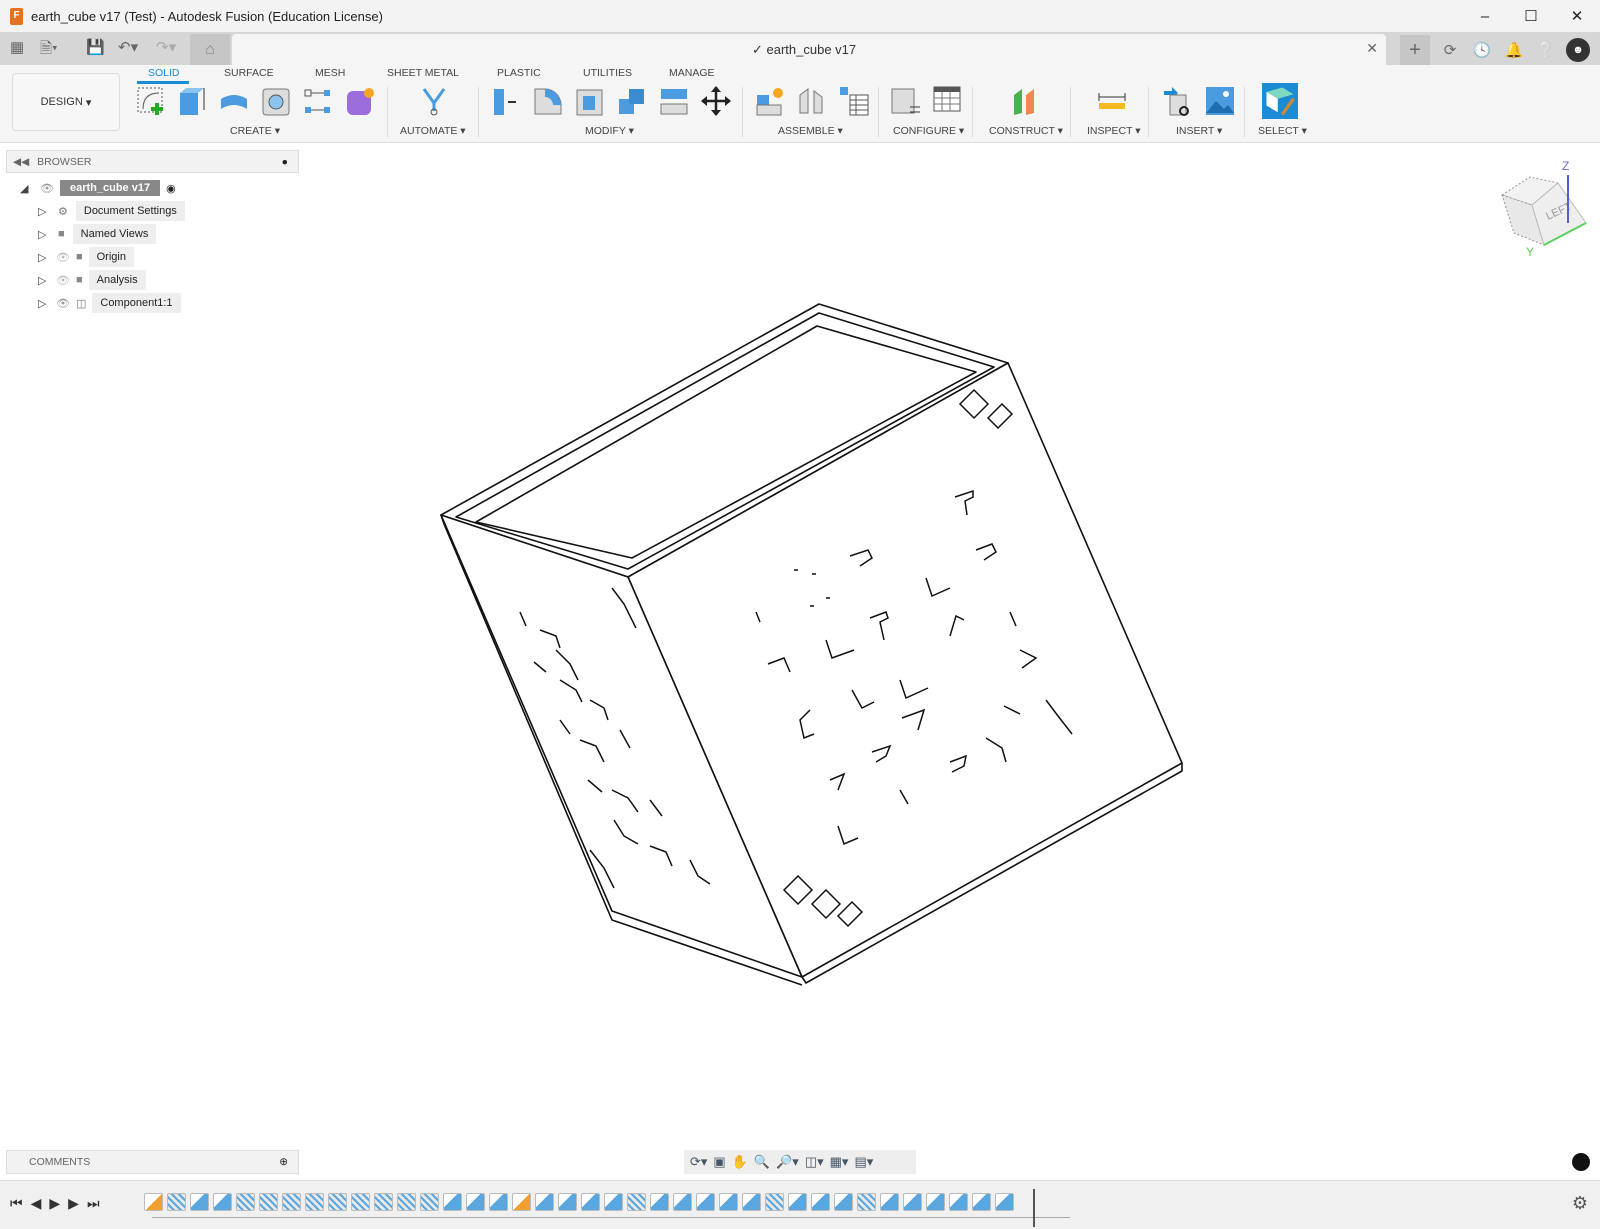 This screenshot has height=1229, width=1600. What do you see at coordinates (210, 49) in the screenshot?
I see `home-button: ⌂` at bounding box center [210, 49].